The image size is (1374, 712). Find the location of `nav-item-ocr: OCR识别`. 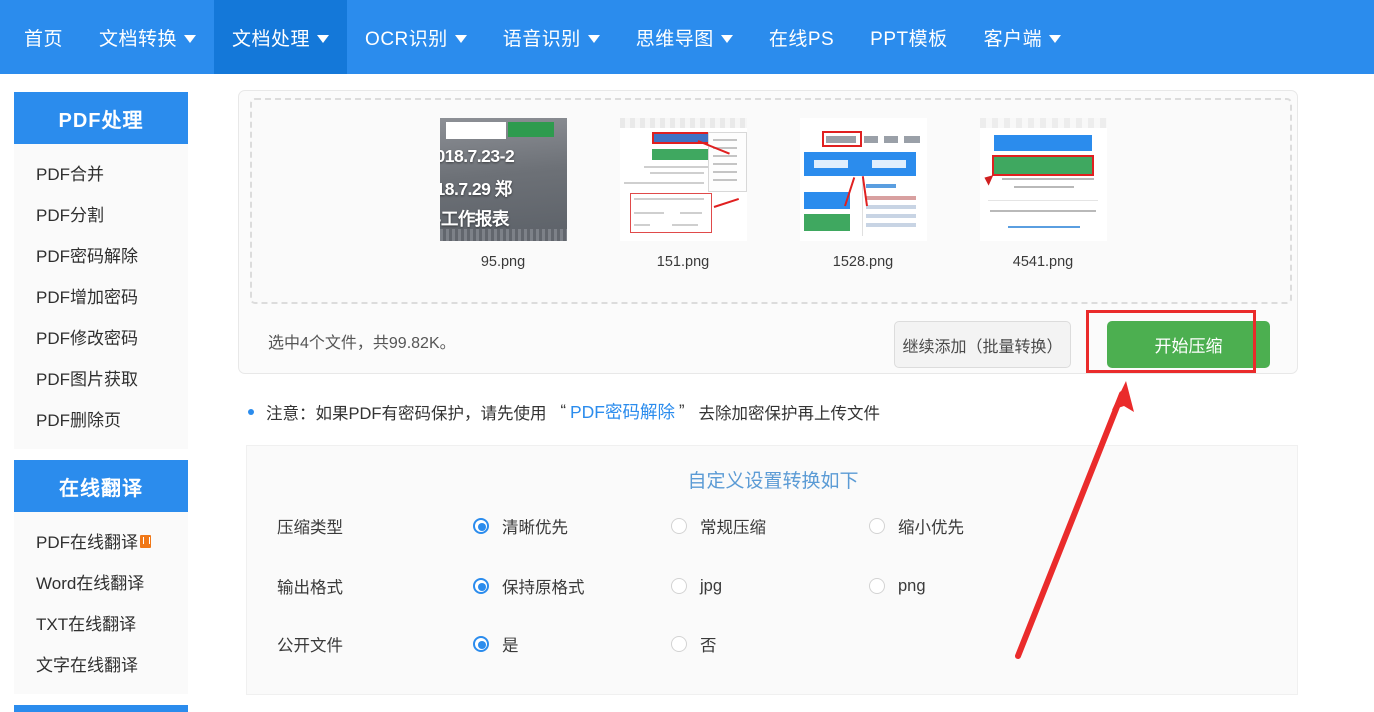

nav-item-ocr: OCR识别 is located at coordinates (416, 37).